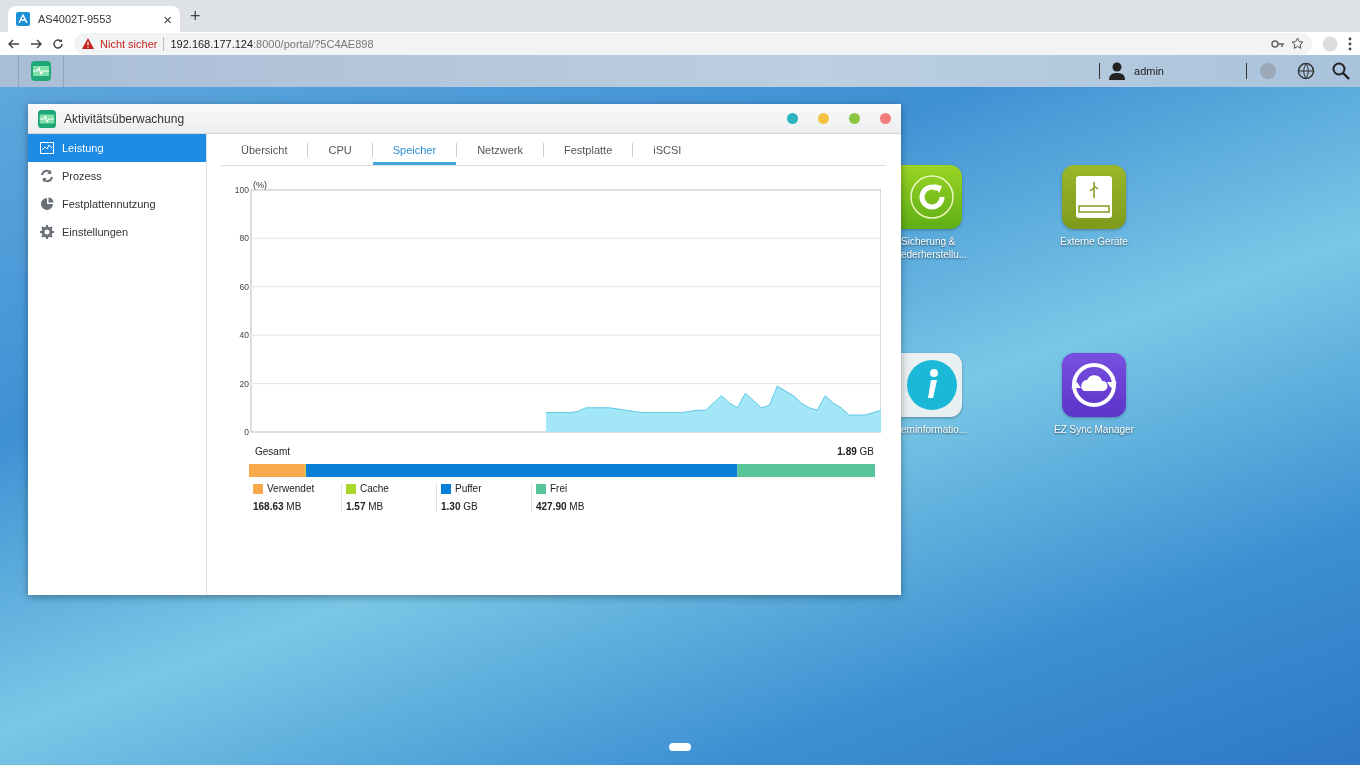 The height and width of the screenshot is (765, 1360). Describe the element at coordinates (244, 238) in the screenshot. I see `y-tick-label: 80` at that location.